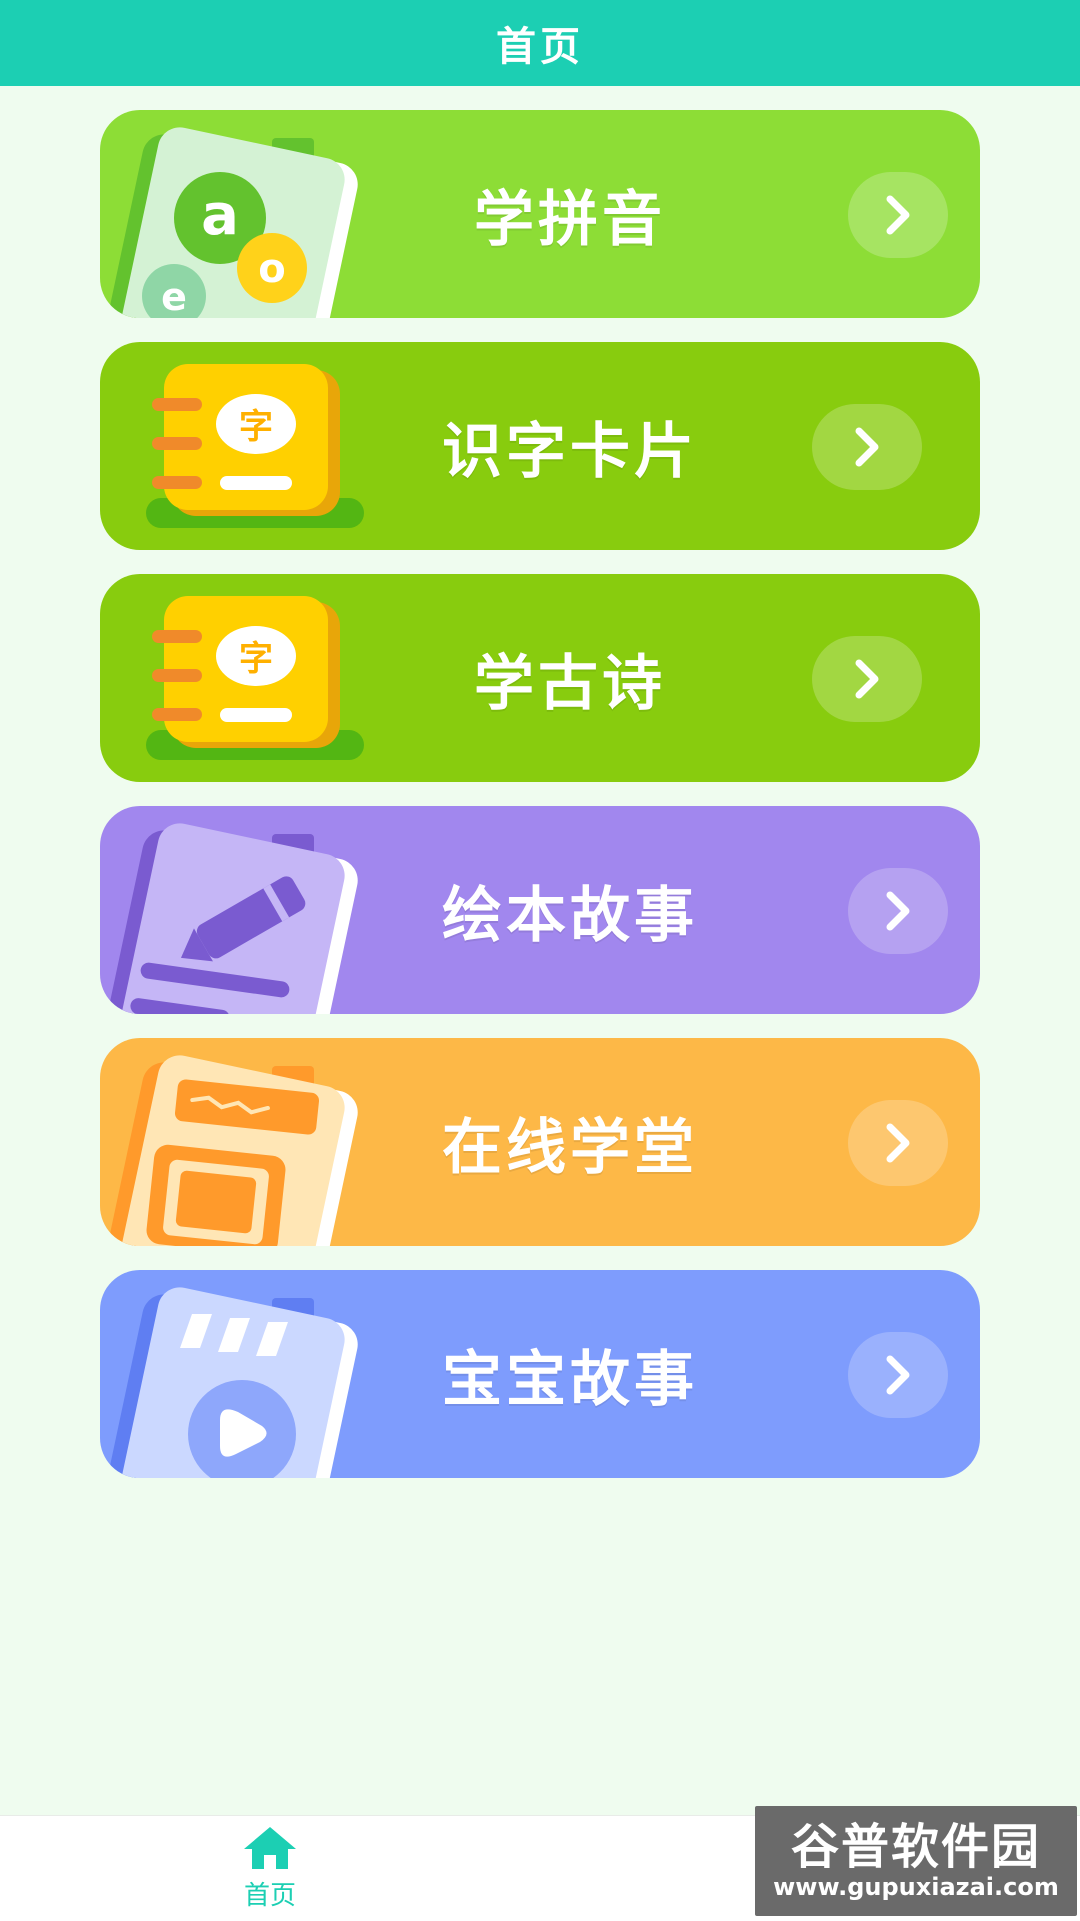 The width and height of the screenshot is (1080, 1921). I want to click on menu-card-label: 学古诗, so click(570, 683).